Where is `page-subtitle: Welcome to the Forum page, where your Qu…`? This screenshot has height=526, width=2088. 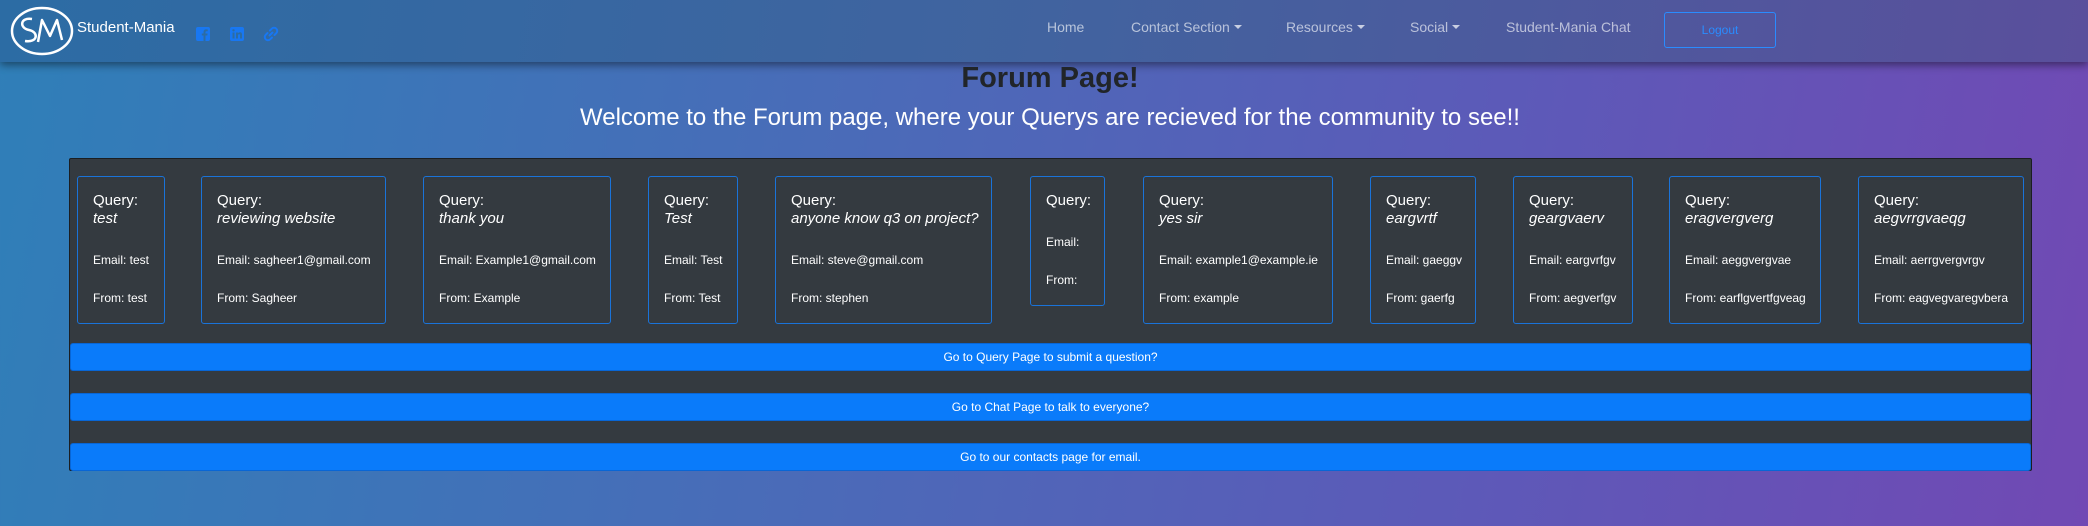 page-subtitle: Welcome to the Forum page, where your Qu… is located at coordinates (1050, 117).